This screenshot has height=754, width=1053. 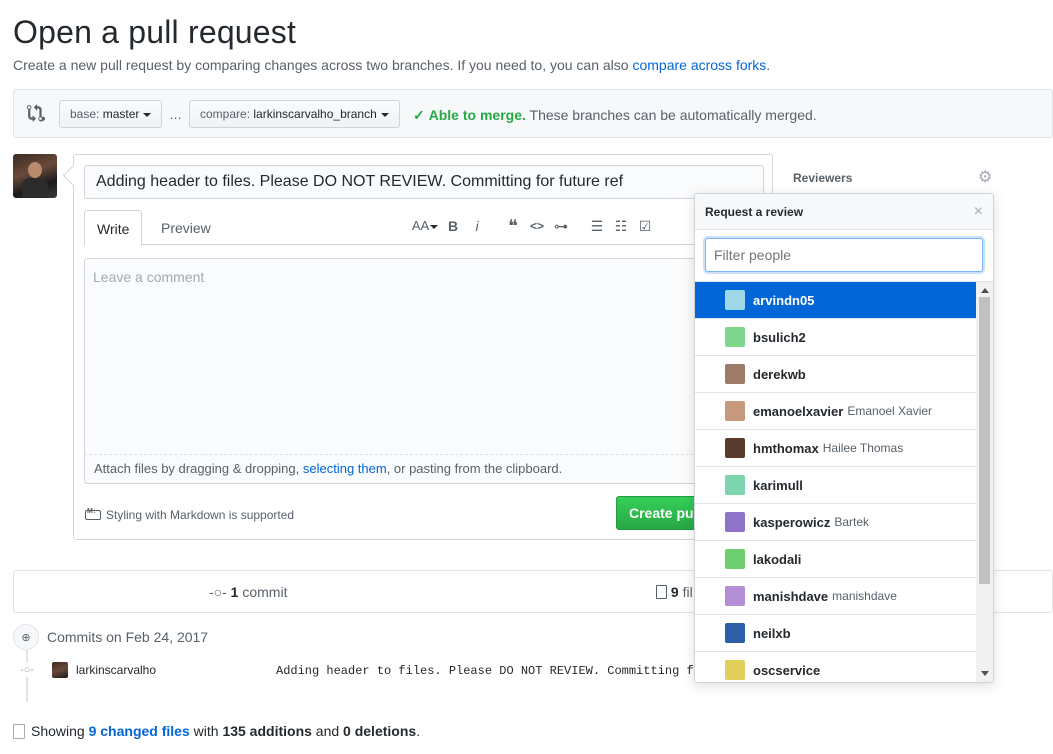 What do you see at coordinates (384, 114) in the screenshot?
I see `chevron-down-icon` at bounding box center [384, 114].